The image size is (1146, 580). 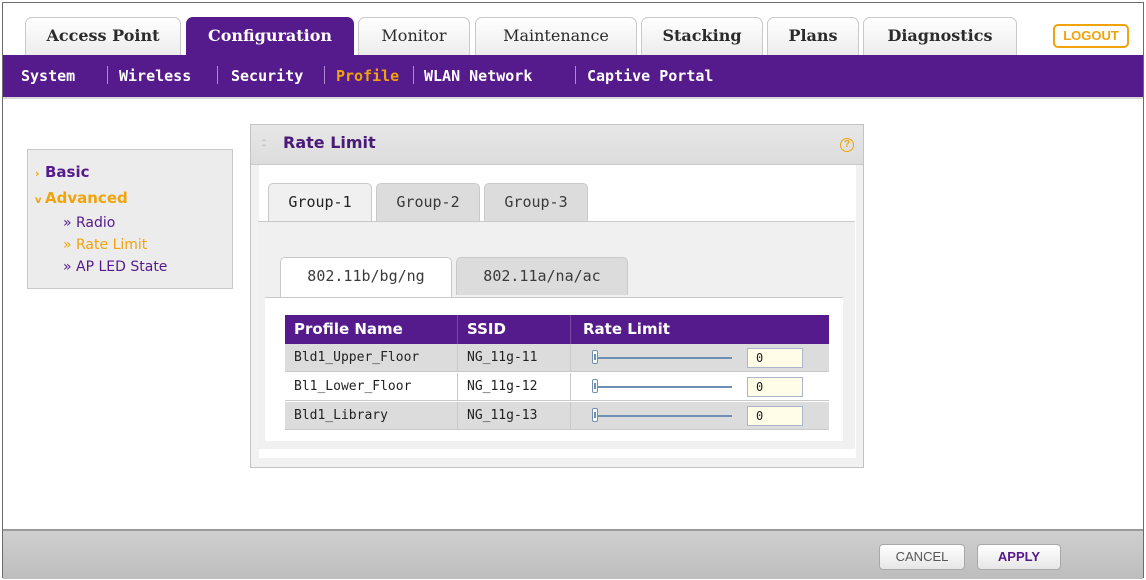 I want to click on table-row: Bld1_Upper_Floor NG_11g-11 0, so click(x=557, y=358).